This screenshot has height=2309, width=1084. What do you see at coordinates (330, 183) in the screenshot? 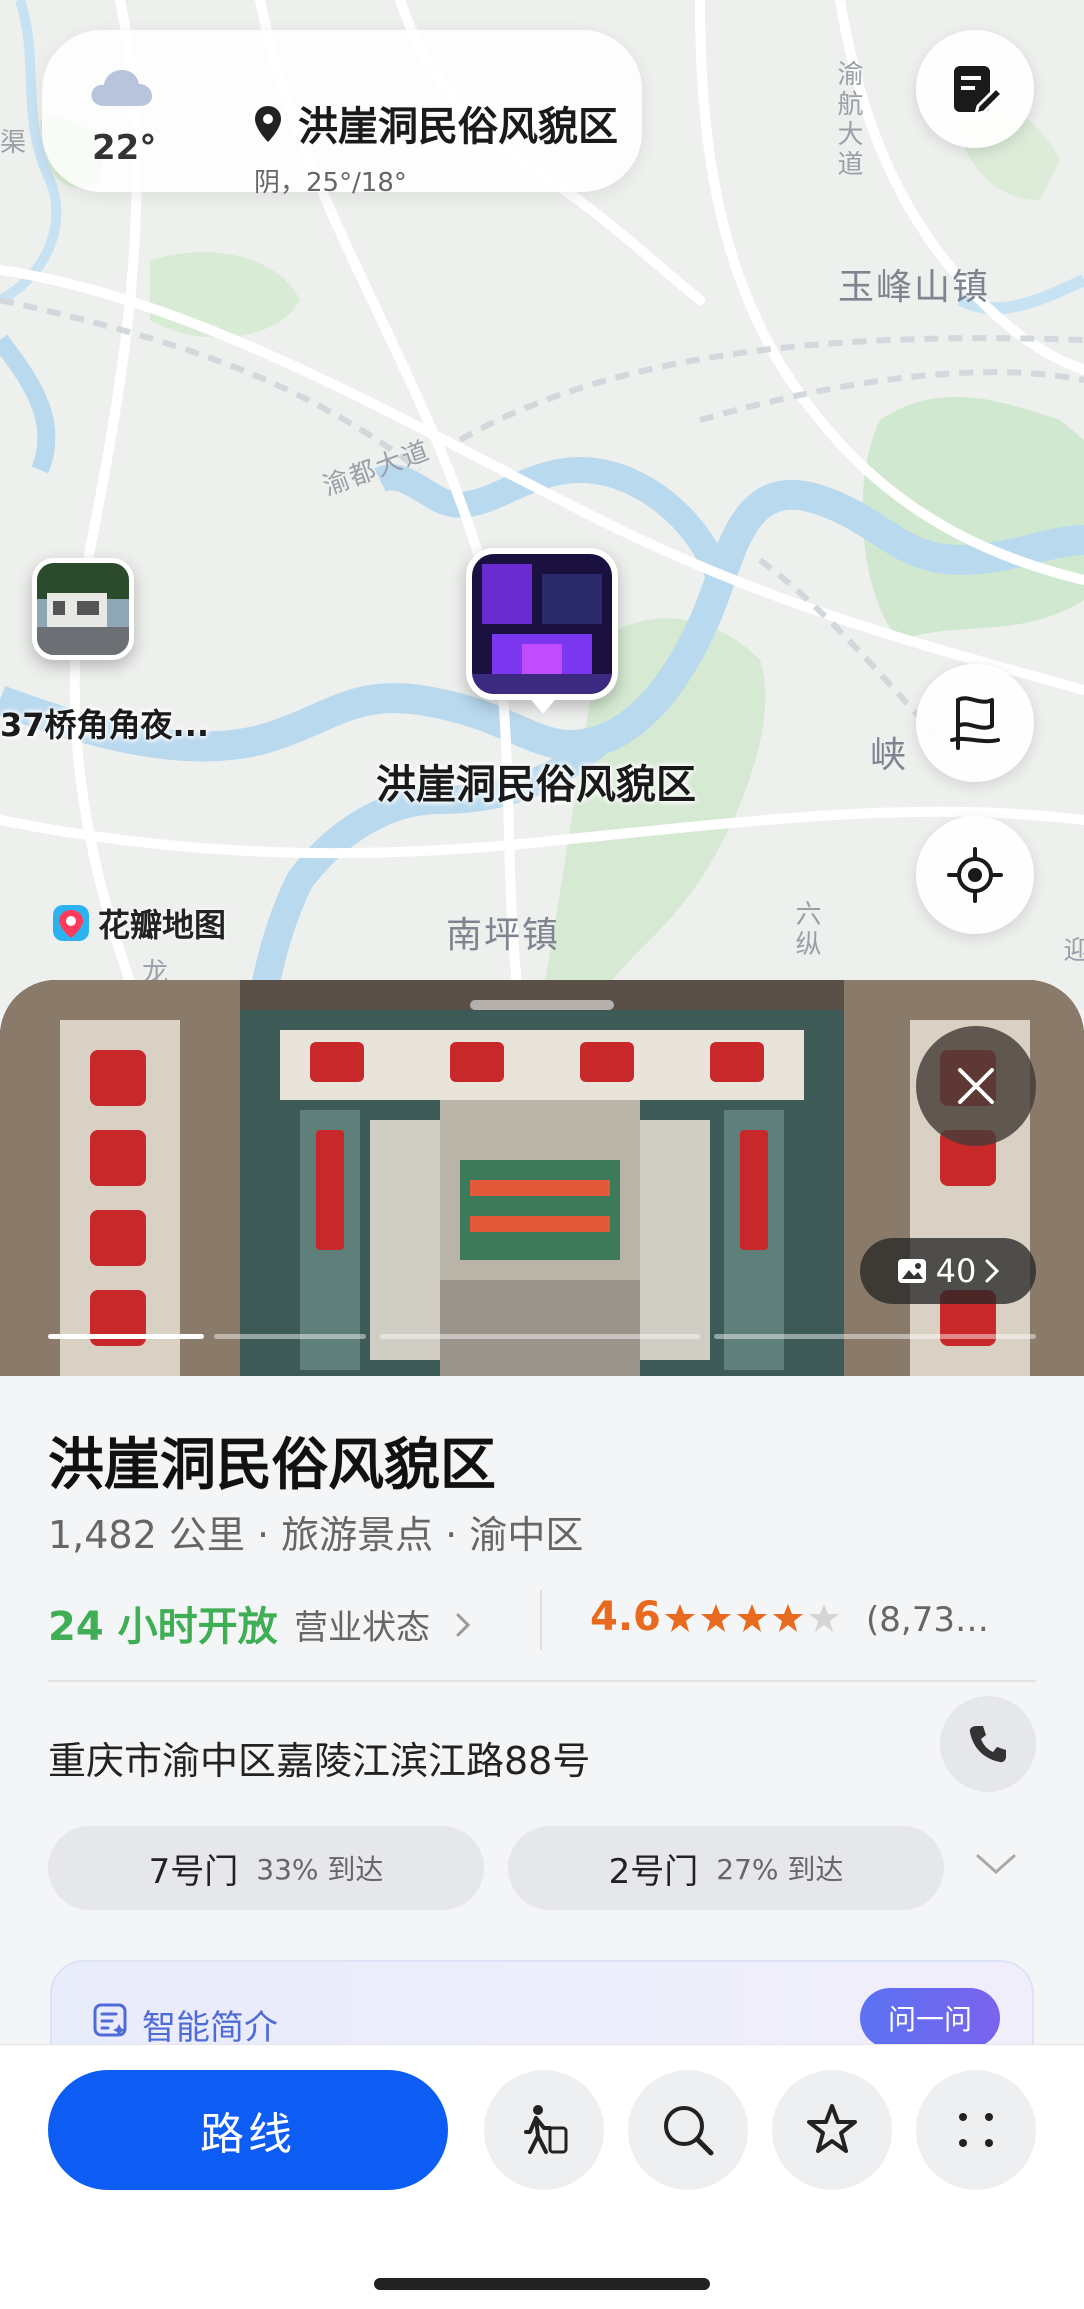
I see `weather-condition: 阴，25°/18°` at bounding box center [330, 183].